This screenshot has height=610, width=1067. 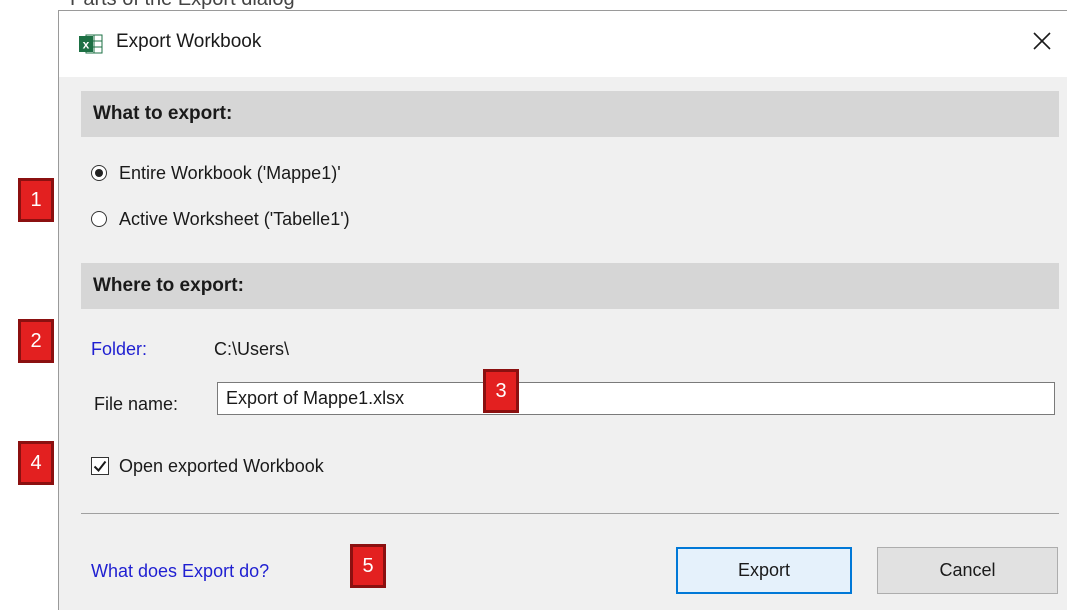 What do you see at coordinates (91, 44) in the screenshot?
I see `excel-icon: x` at bounding box center [91, 44].